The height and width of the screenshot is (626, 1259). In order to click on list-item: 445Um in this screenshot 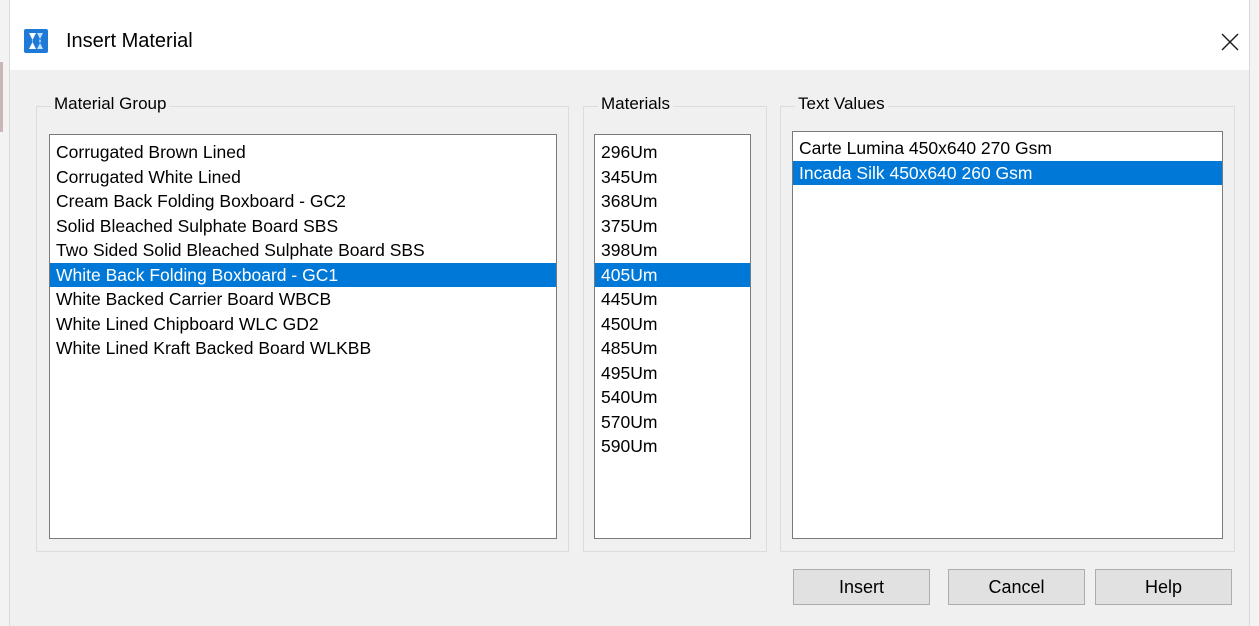, I will do `click(672, 299)`.